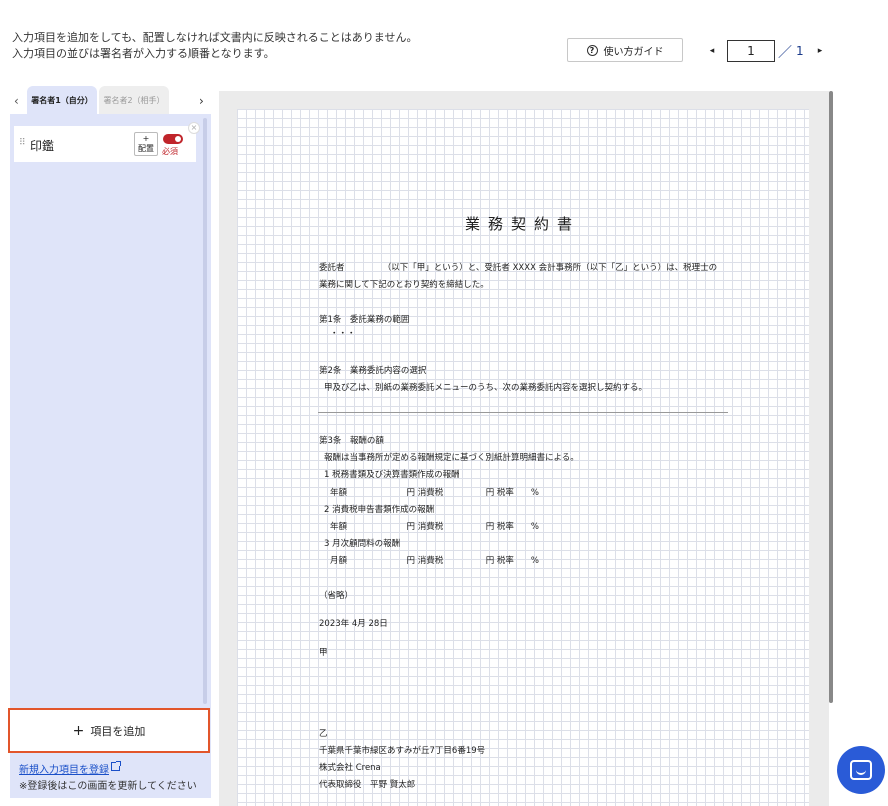 This screenshot has height=806, width=888. I want to click on usage-guide-button: ? 使い方ガイド, so click(625, 50).